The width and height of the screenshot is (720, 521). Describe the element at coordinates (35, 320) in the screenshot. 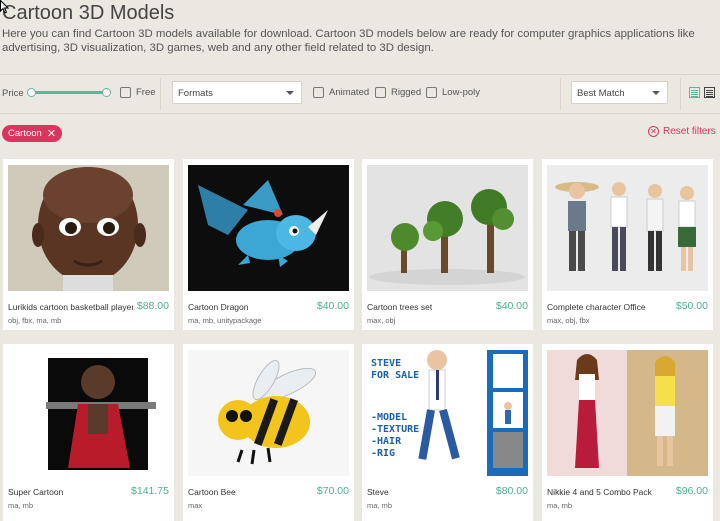

I see `product-formats: obj, fbx, ma, mb` at that location.